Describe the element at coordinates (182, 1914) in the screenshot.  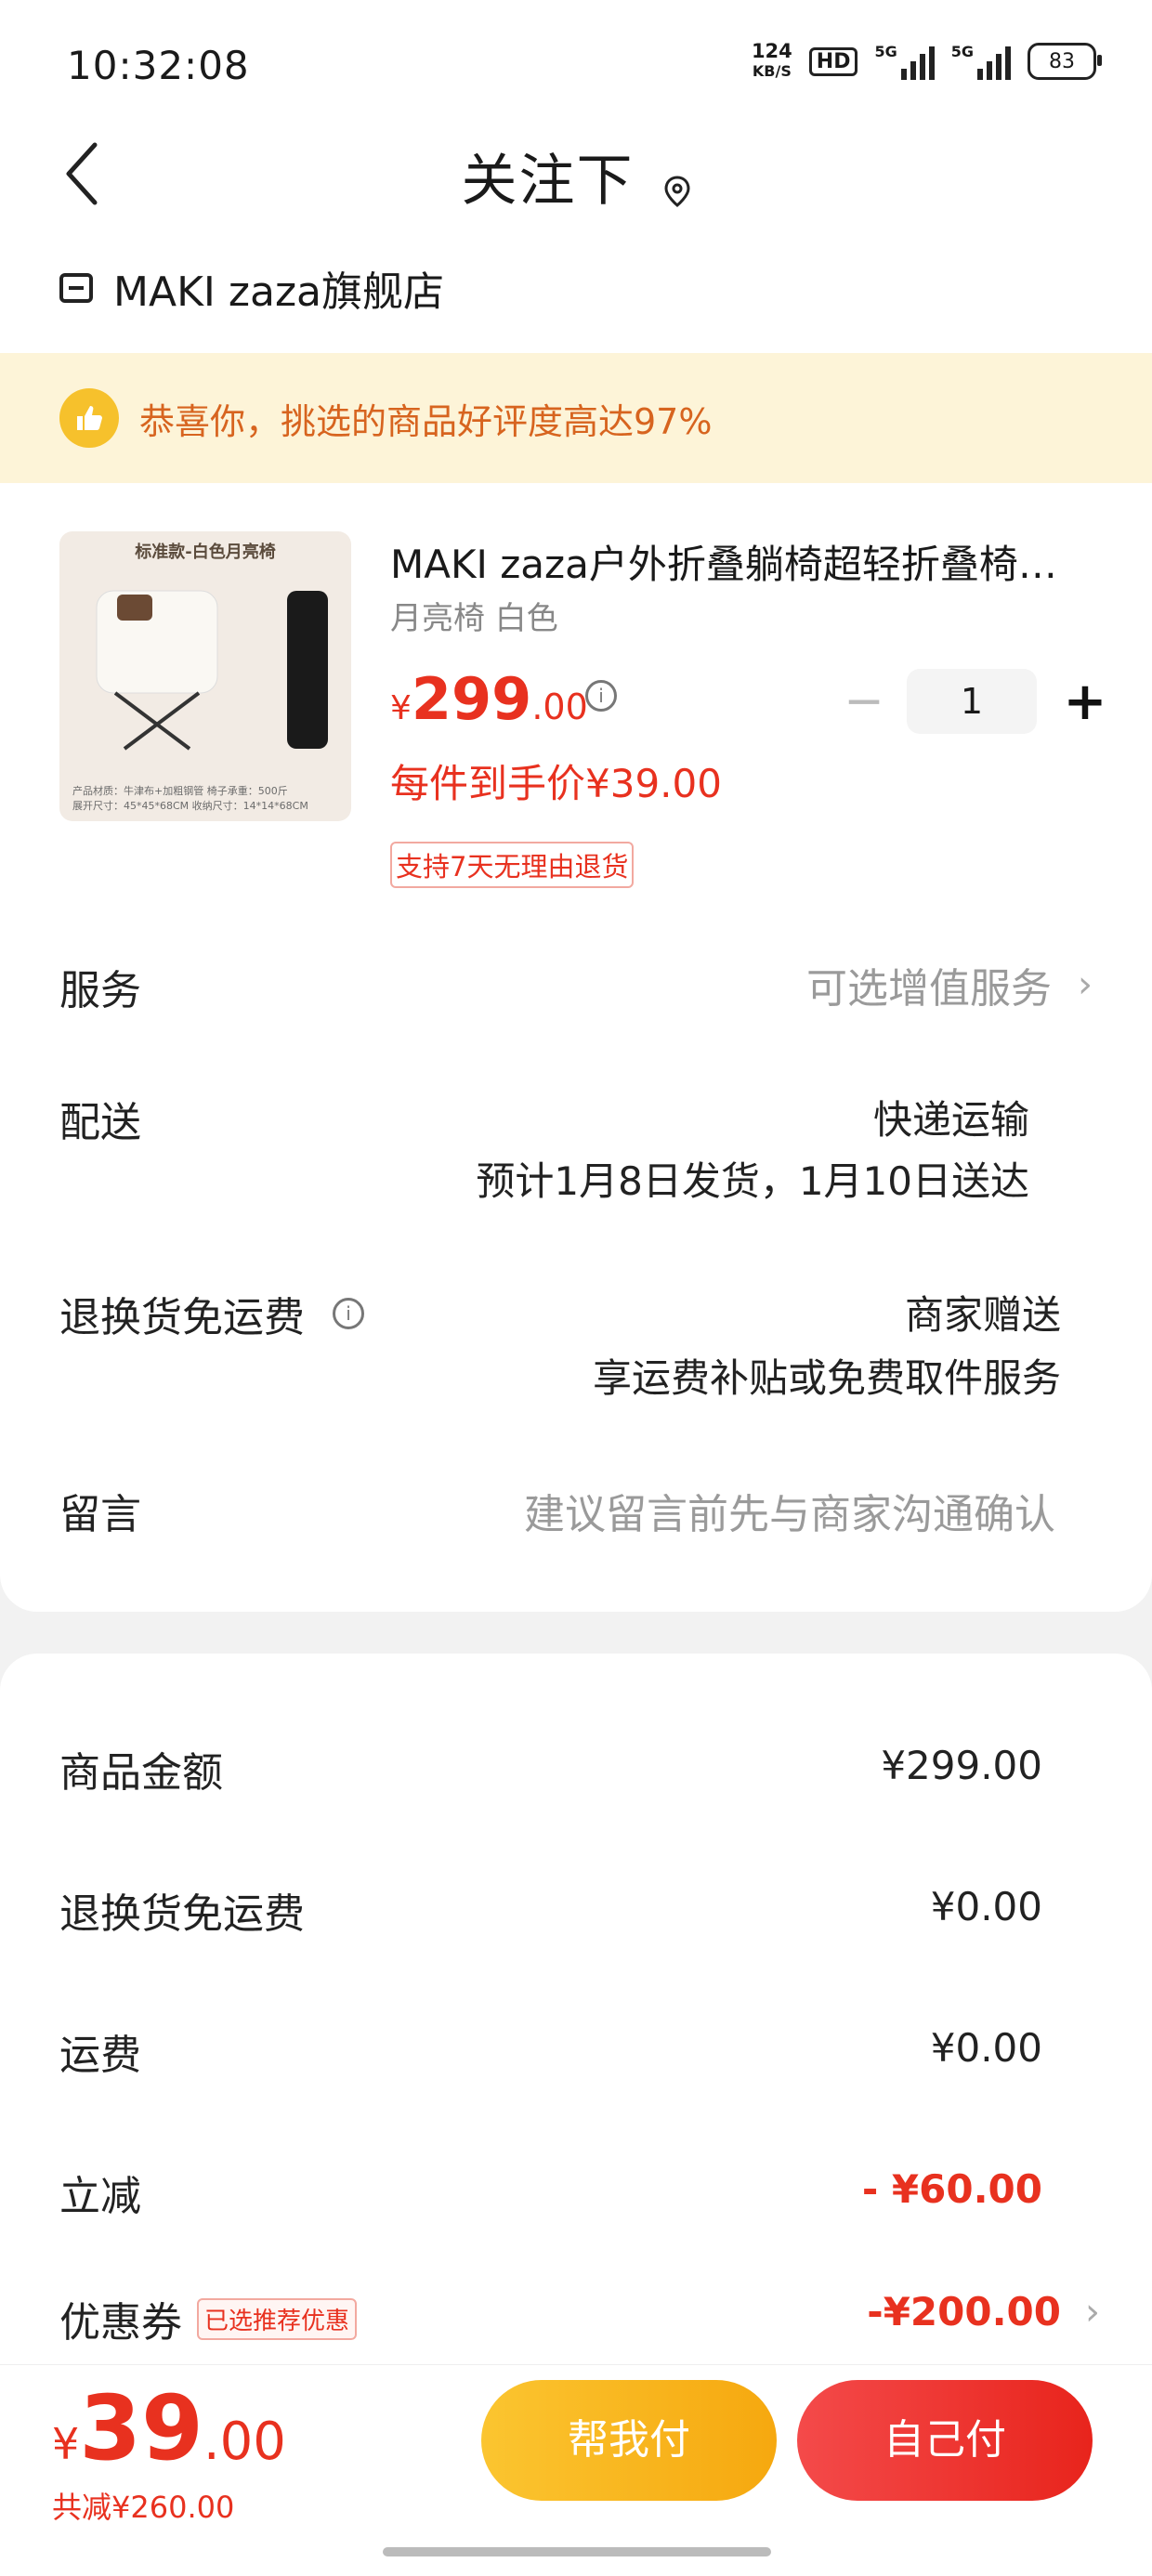
I see `return-fee-label: 退换货免运费` at that location.